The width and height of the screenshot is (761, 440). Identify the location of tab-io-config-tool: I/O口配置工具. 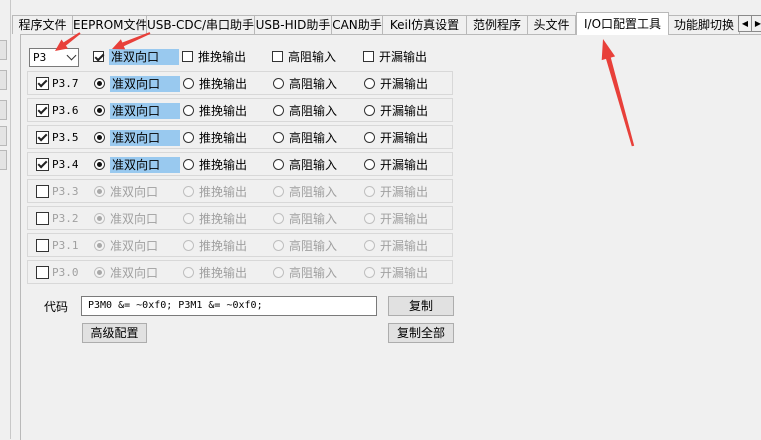
(622, 23).